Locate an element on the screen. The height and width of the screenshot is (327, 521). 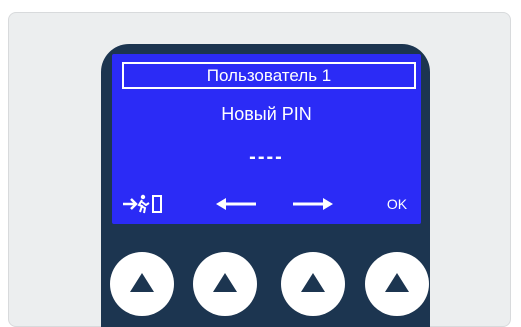
ok-label: OK is located at coordinates (397, 204).